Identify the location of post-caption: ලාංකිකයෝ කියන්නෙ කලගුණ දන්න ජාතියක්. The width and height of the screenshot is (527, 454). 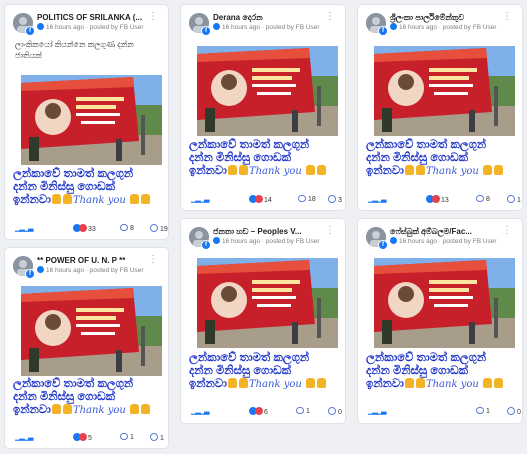
(74, 50).